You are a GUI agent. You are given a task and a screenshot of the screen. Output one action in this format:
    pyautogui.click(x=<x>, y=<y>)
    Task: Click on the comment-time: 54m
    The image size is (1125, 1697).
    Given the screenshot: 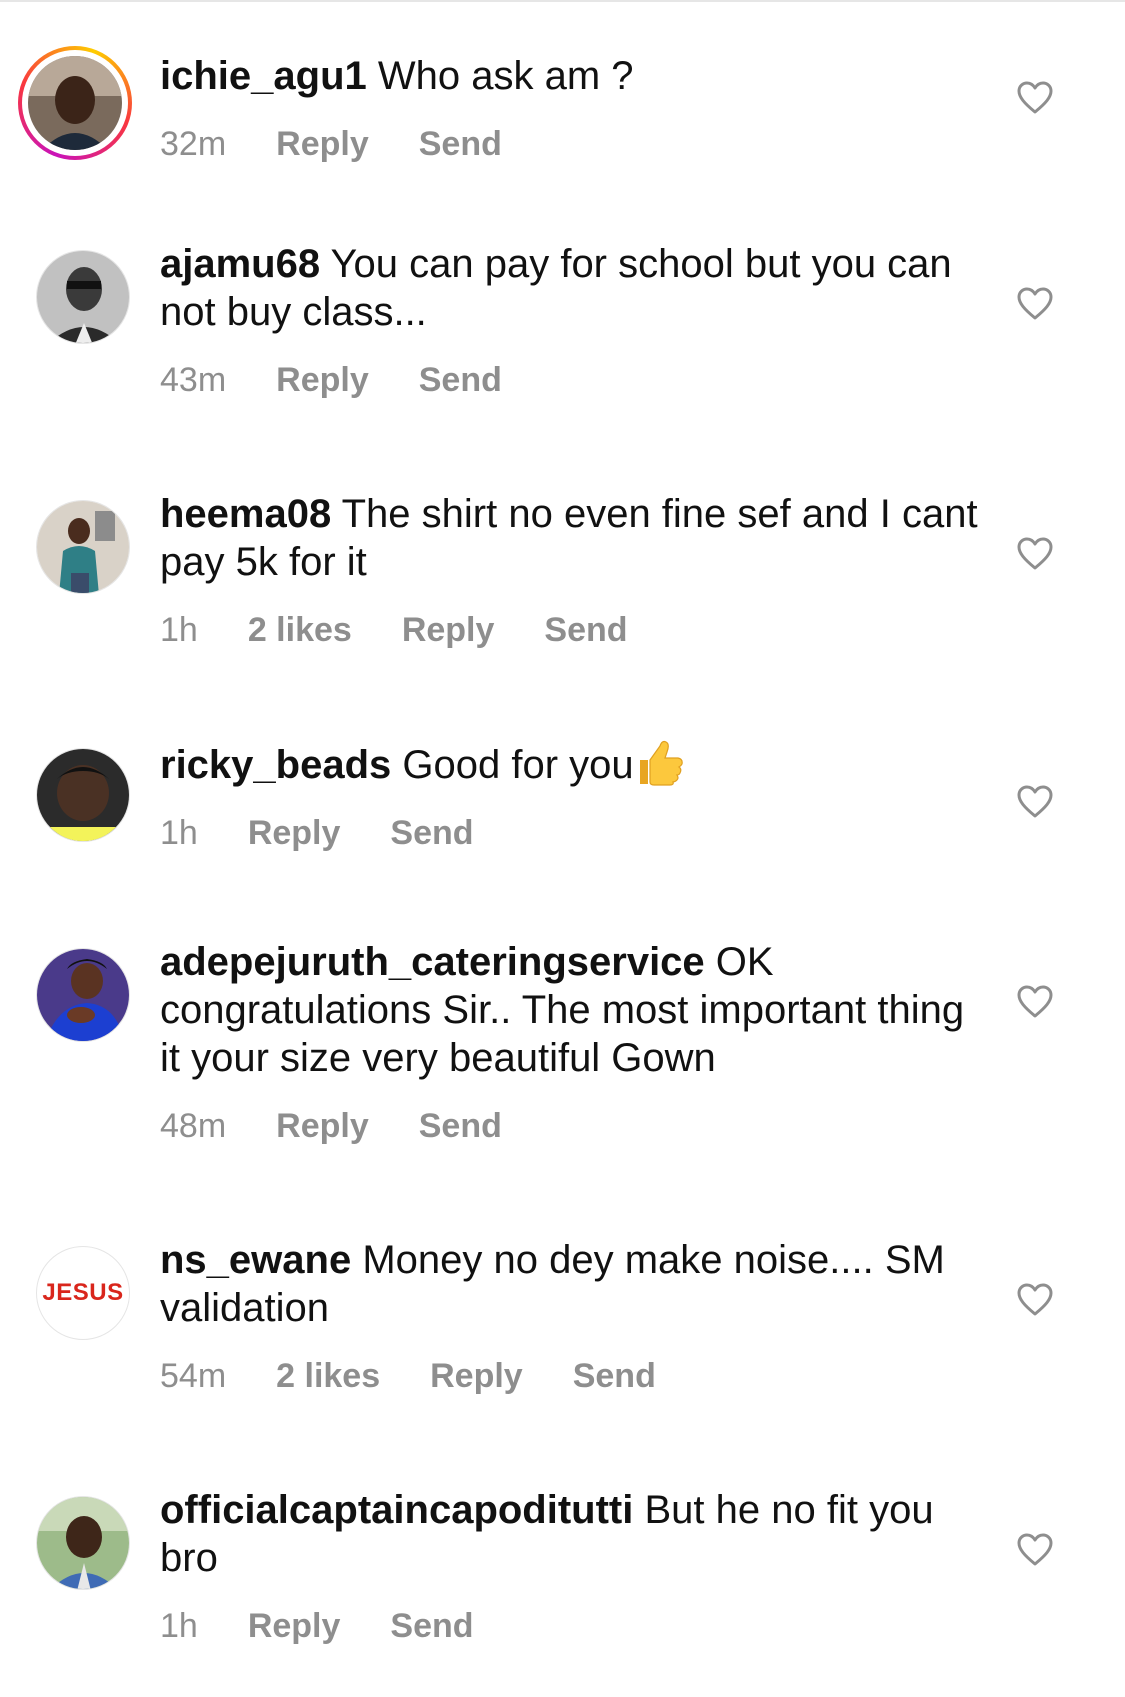 What is the action you would take?
    pyautogui.click(x=193, y=1376)
    